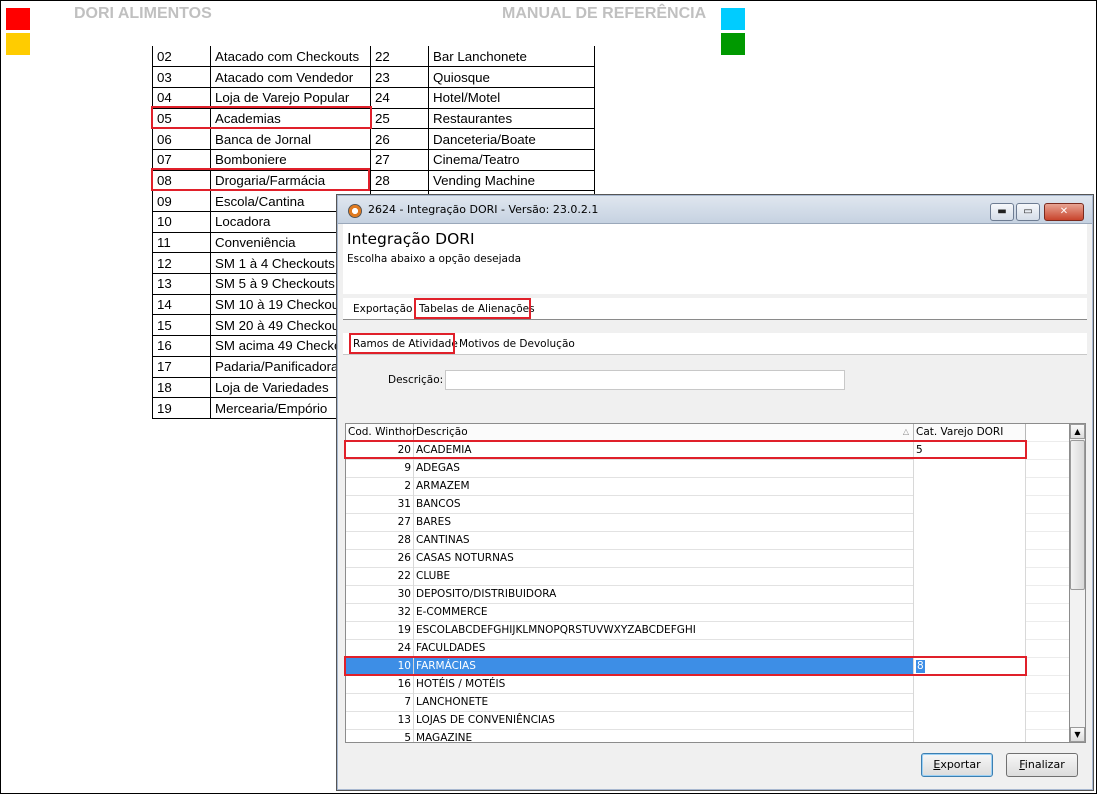 Image resolution: width=1097 pixels, height=794 pixels. I want to click on red-square-icon, so click(18, 19).